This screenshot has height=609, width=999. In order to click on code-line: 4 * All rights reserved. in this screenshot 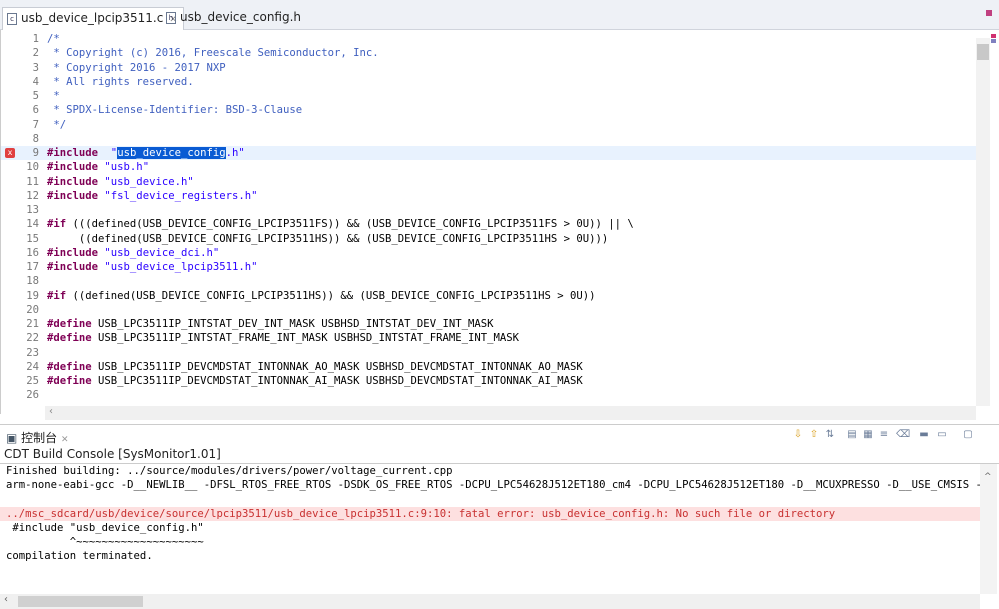, I will do `click(488, 82)`.